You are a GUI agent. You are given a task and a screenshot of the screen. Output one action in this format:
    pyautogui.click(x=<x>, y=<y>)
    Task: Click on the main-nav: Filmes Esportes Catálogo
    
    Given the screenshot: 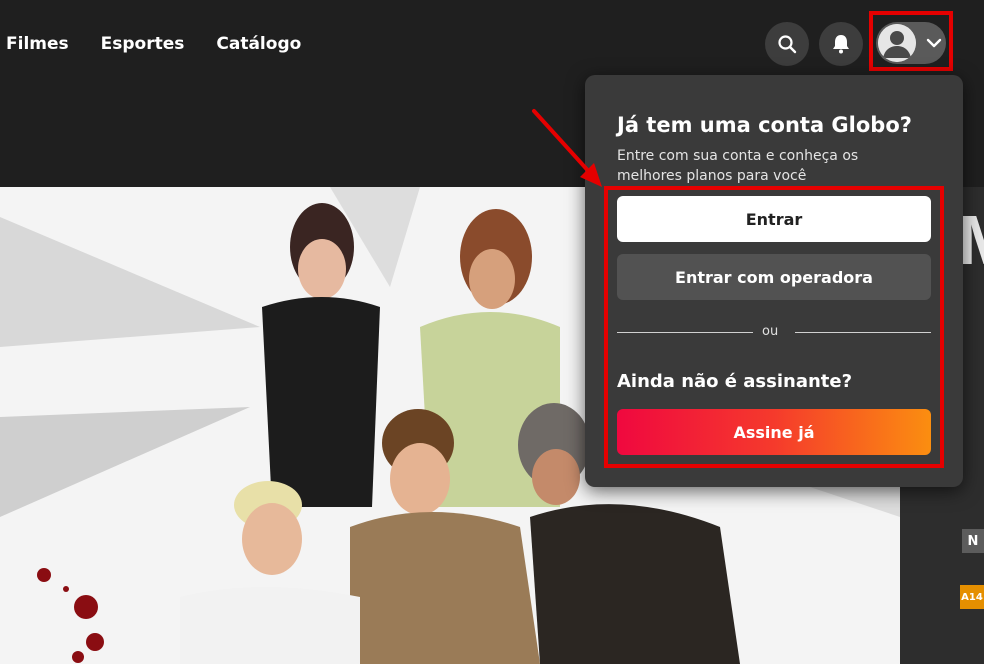 What is the action you would take?
    pyautogui.click(x=153, y=44)
    